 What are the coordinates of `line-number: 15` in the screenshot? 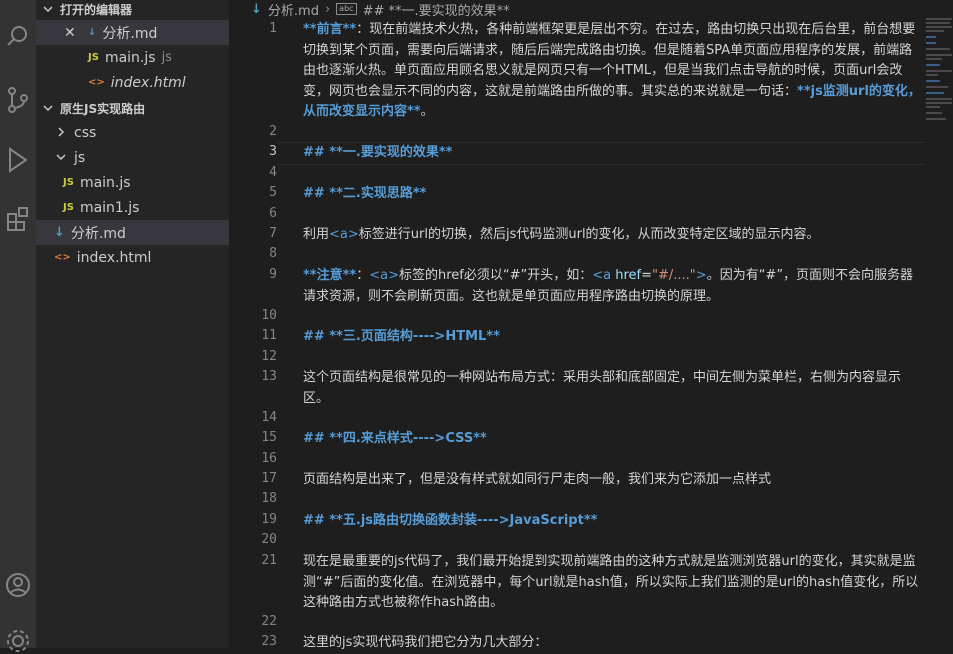 It's located at (269, 437).